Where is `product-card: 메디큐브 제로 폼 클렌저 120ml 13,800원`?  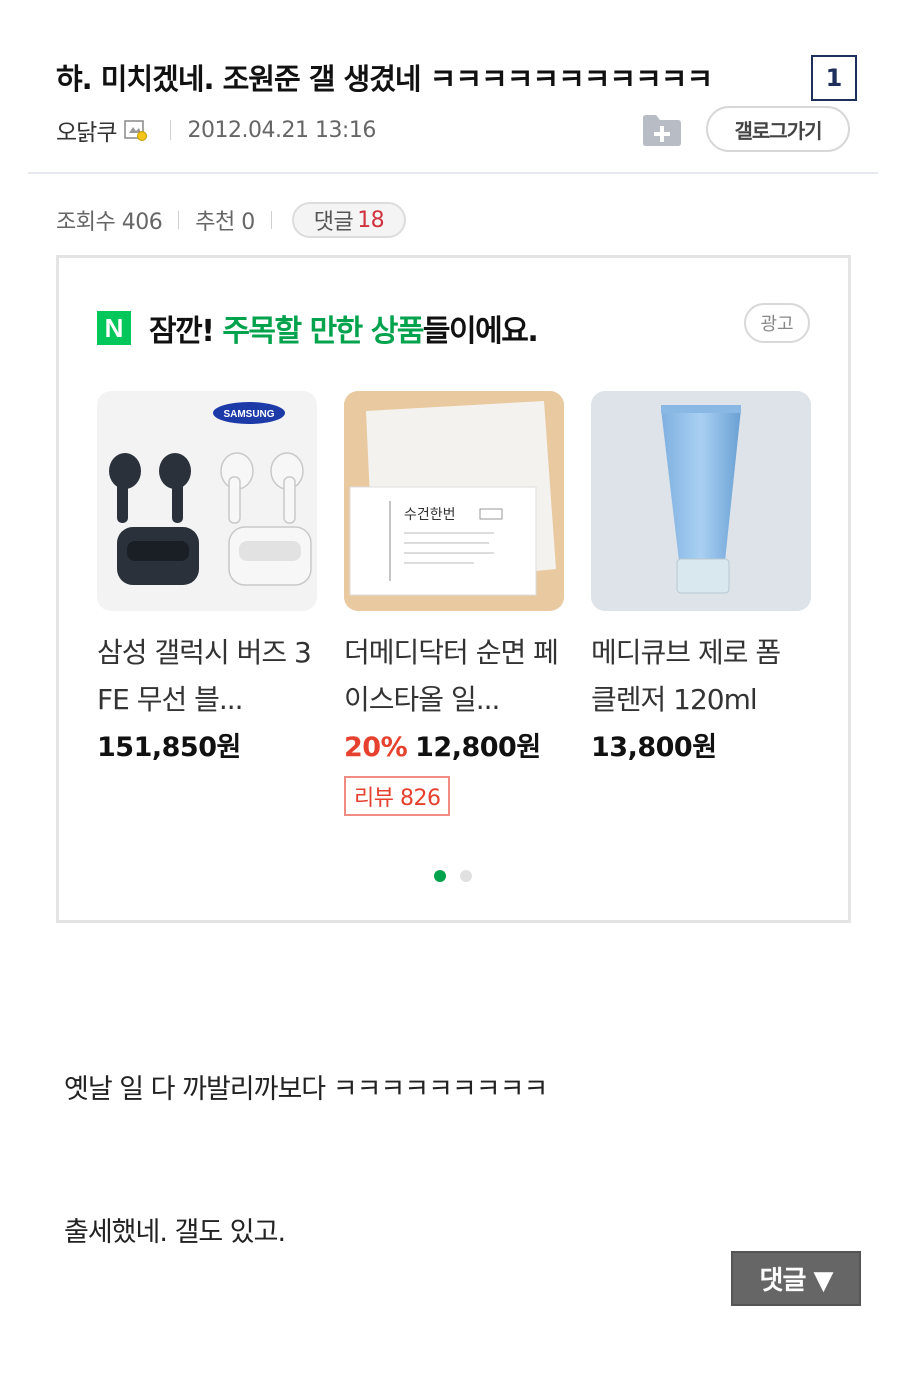
product-card: 메디큐브 제로 폼 클렌저 120ml 13,800원 is located at coordinates (701, 577).